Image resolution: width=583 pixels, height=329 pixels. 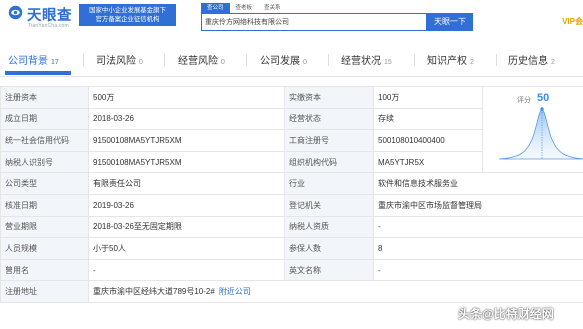 What do you see at coordinates (15, 12) in the screenshot?
I see `eye-logo-icon` at bounding box center [15, 12].